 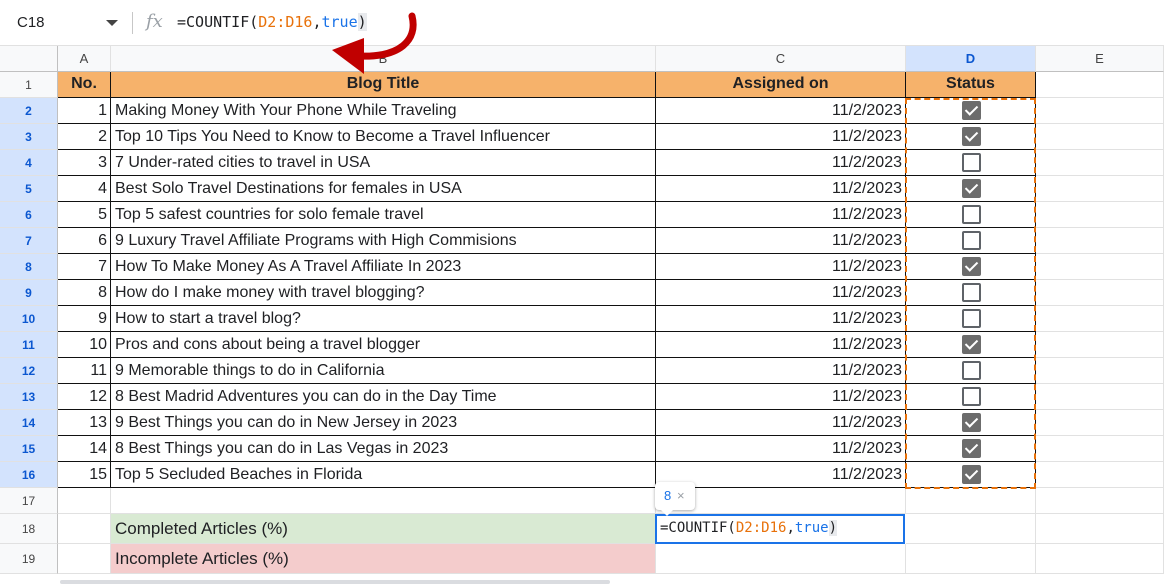 What do you see at coordinates (29, 501) in the screenshot?
I see `row-header-17: 17` at bounding box center [29, 501].